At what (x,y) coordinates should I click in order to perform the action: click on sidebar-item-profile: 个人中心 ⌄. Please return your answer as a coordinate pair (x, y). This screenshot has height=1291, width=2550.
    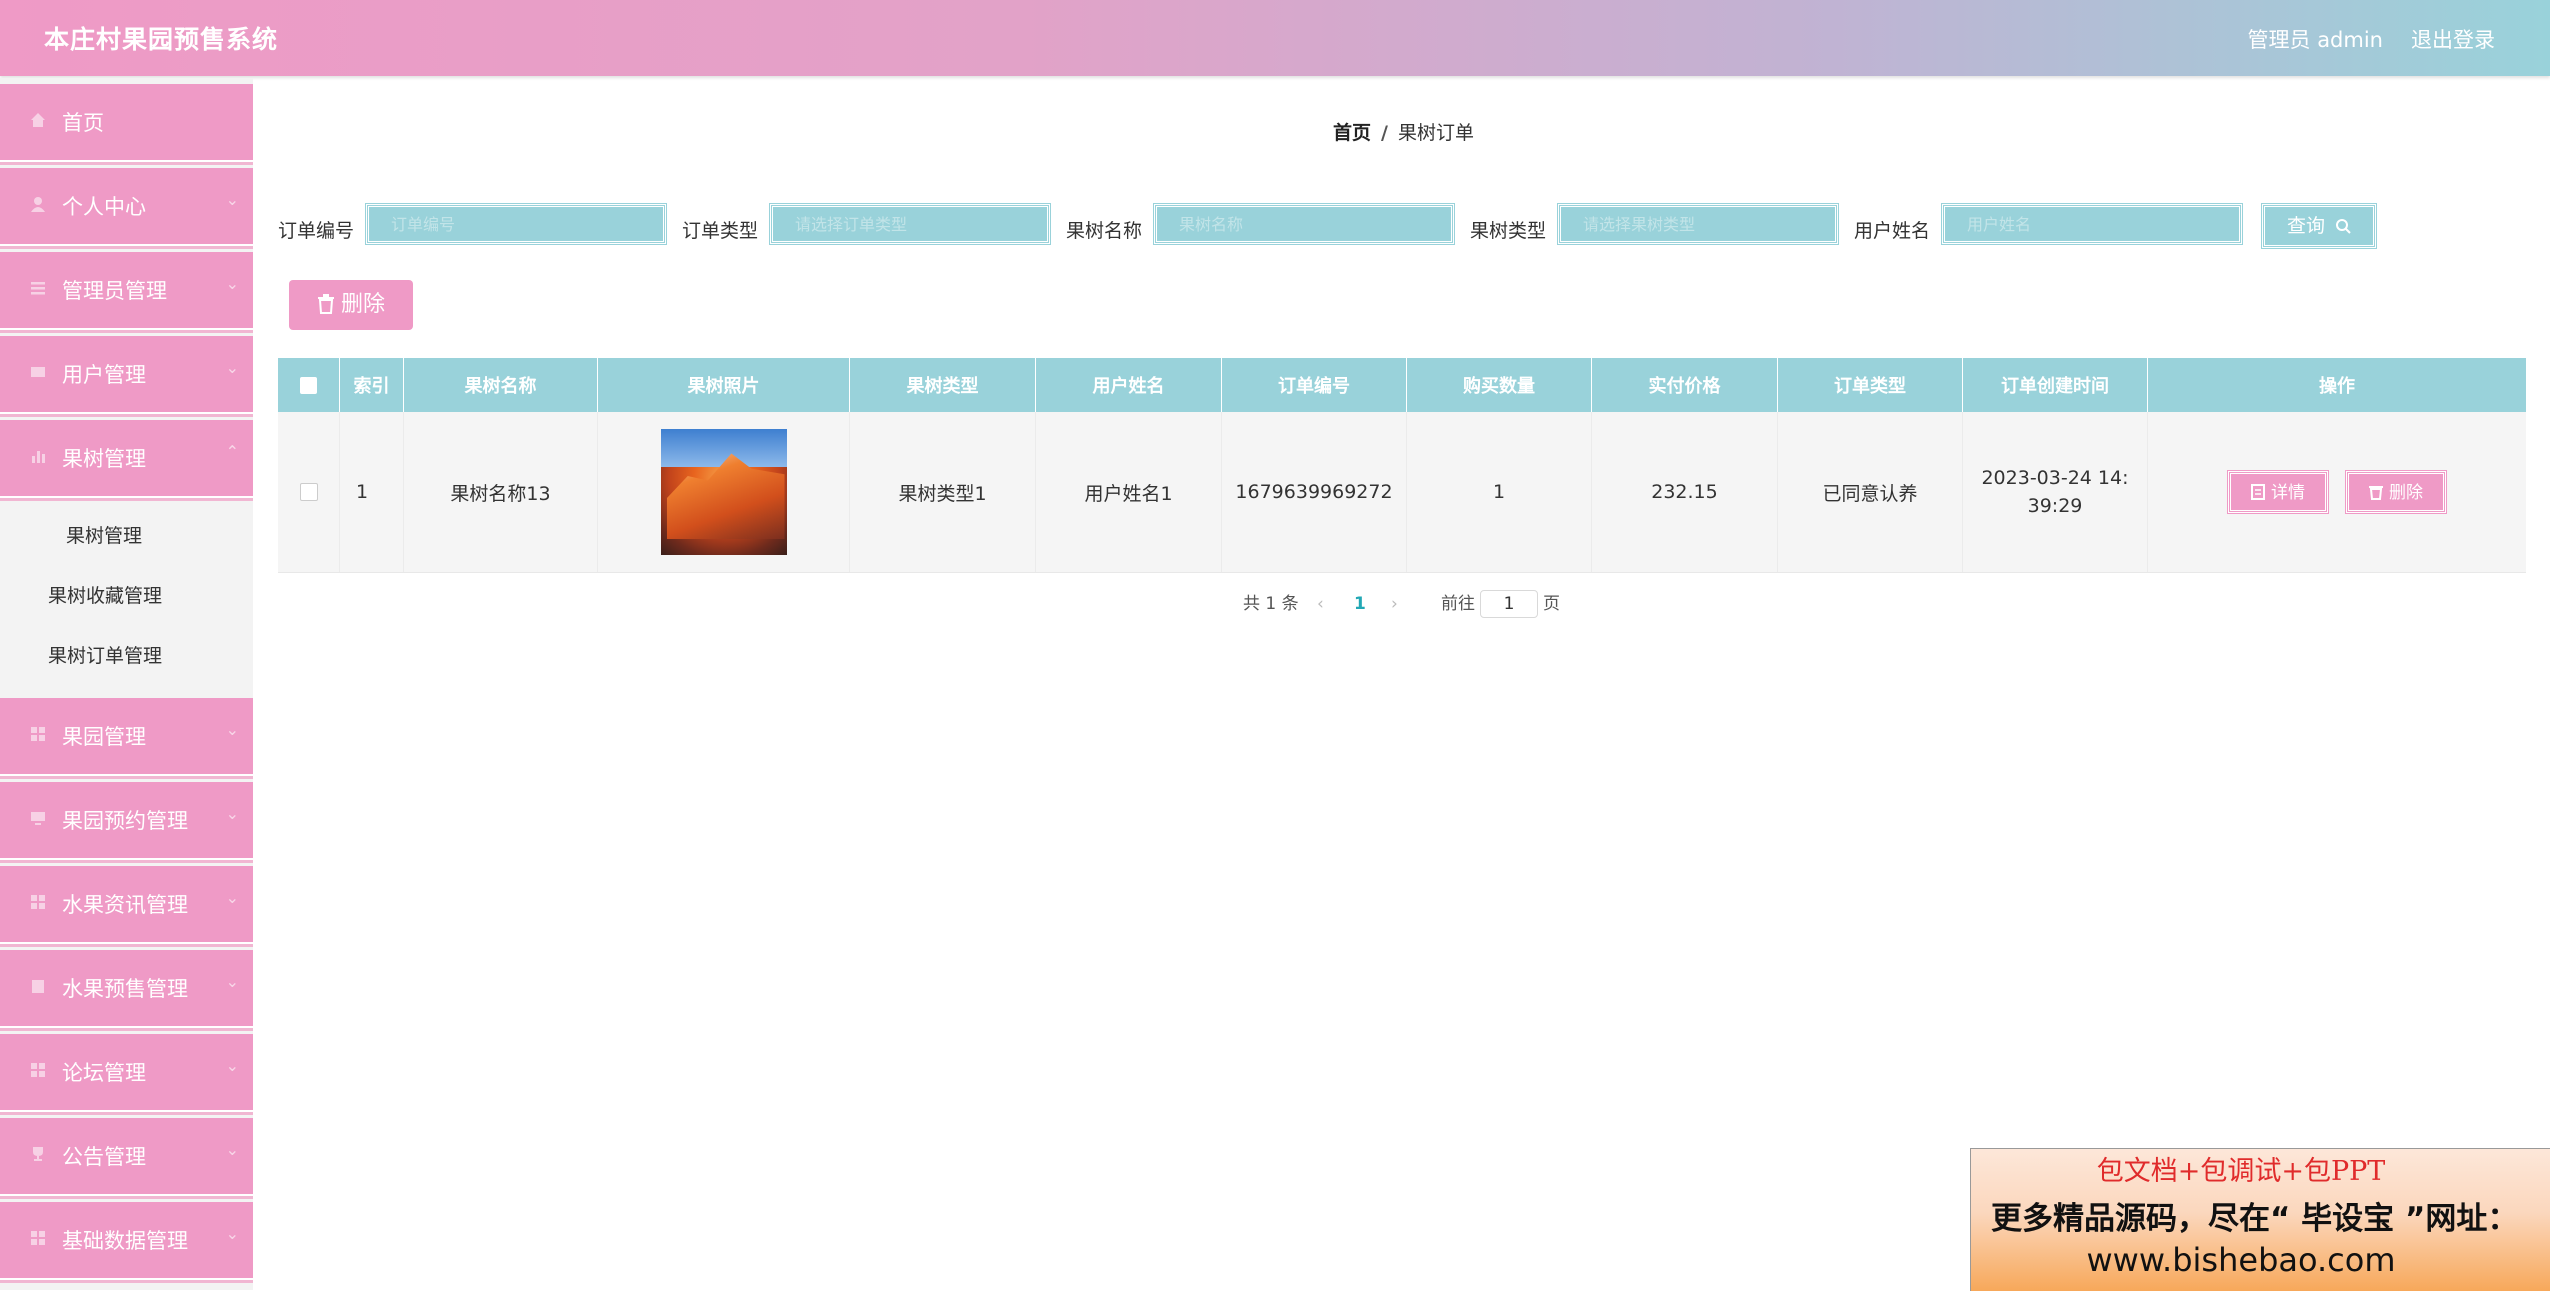
    Looking at the image, I should click on (126, 207).